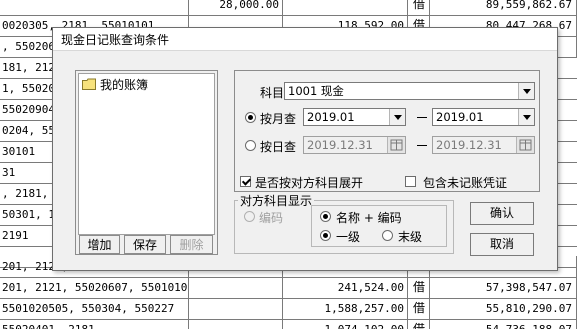  What do you see at coordinates (410, 181) in the screenshot?
I see `include-unposted-checkbox` at bounding box center [410, 181].